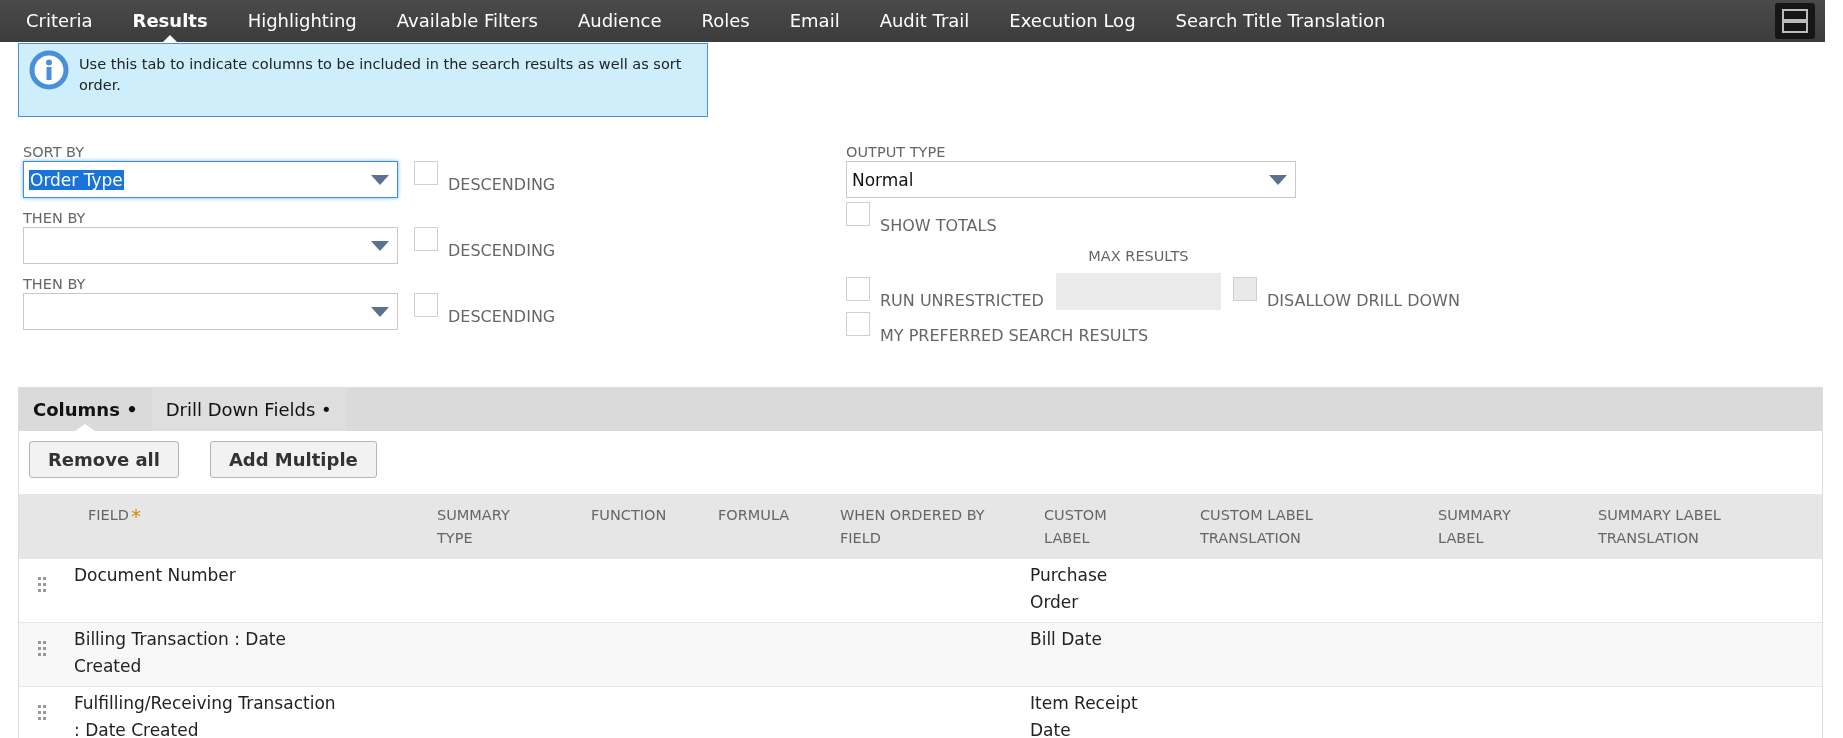  Describe the element at coordinates (1138, 256) in the screenshot. I see `field-label: MAX RESULTS` at that location.